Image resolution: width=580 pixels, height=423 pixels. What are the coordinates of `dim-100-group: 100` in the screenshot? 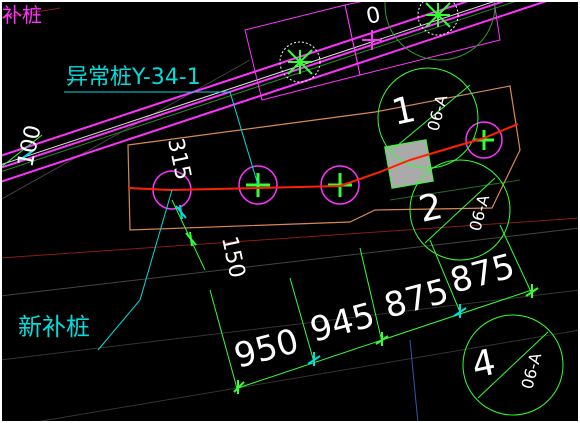 It's located at (23, 146).